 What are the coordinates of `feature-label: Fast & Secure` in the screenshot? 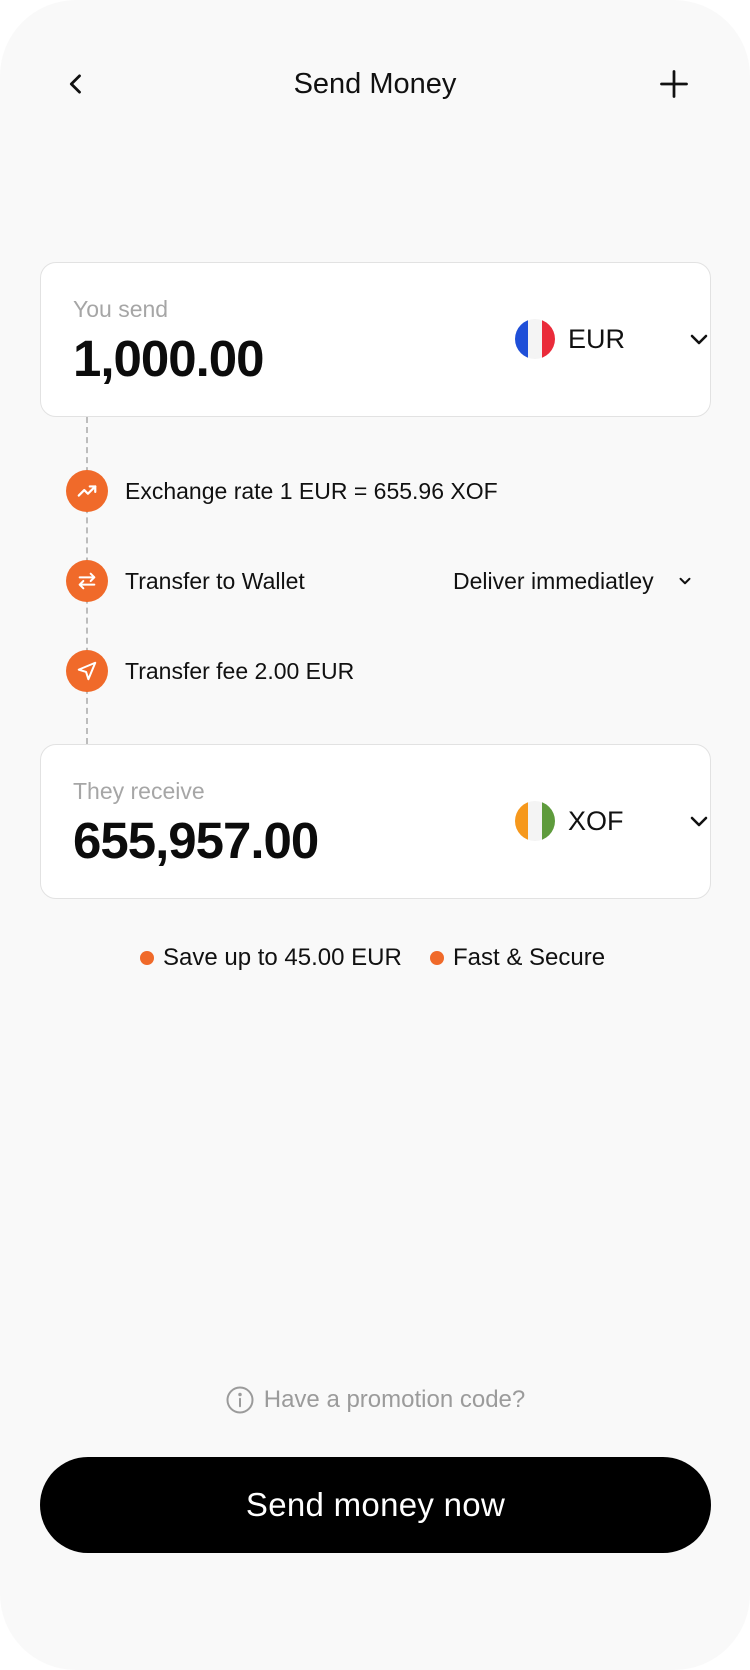 It's located at (529, 957).